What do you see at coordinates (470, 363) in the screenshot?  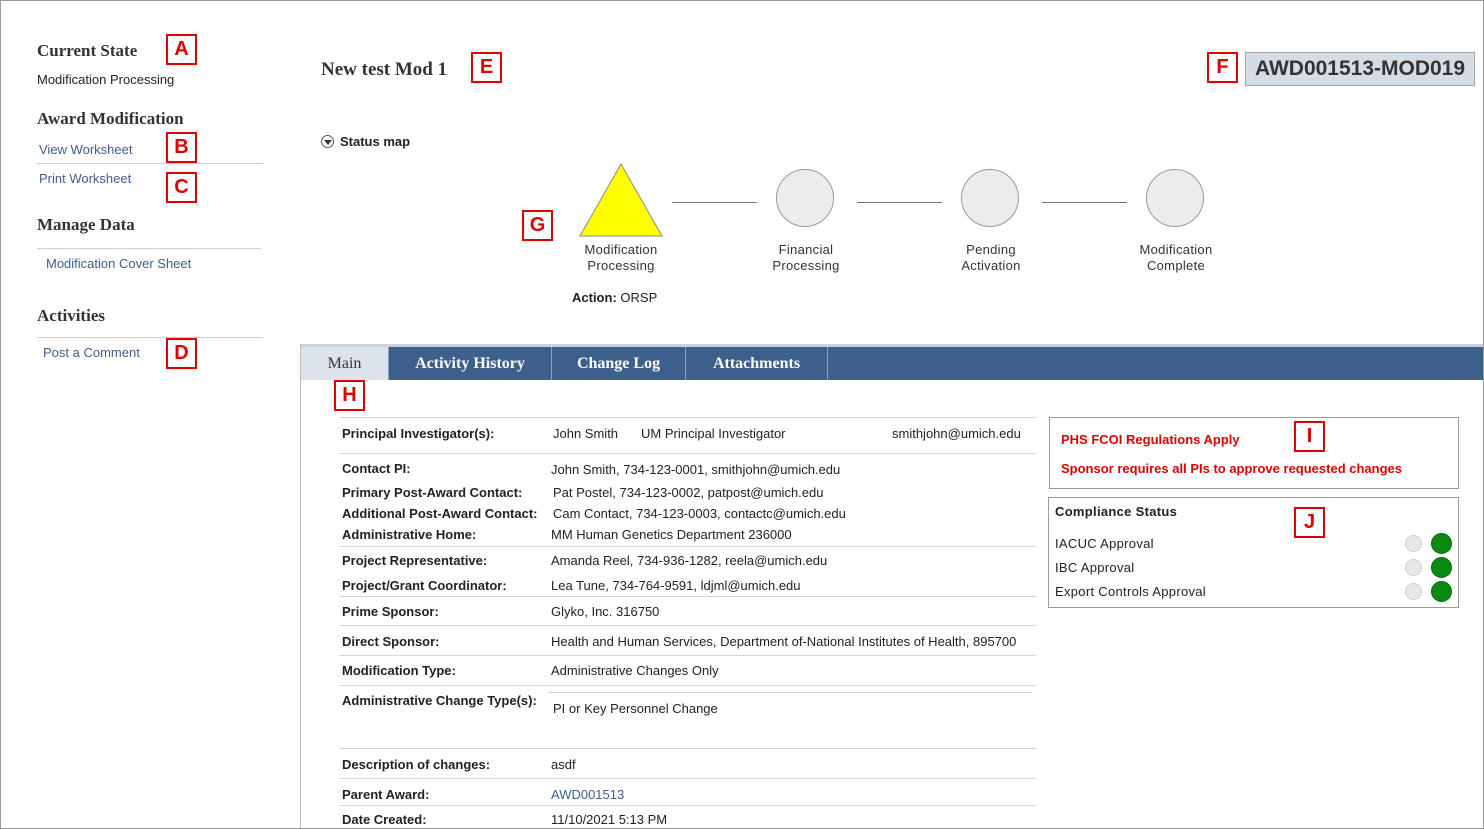 I see `tab-activity-history: Activity History` at bounding box center [470, 363].